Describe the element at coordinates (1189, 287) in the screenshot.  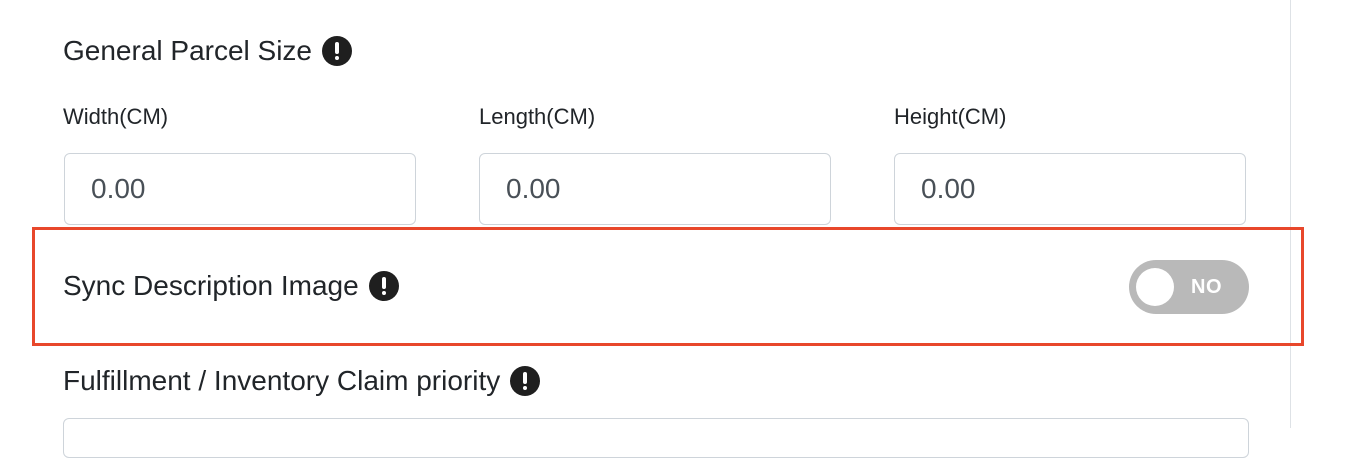
I see `sync-description-image-toggle: NO` at that location.